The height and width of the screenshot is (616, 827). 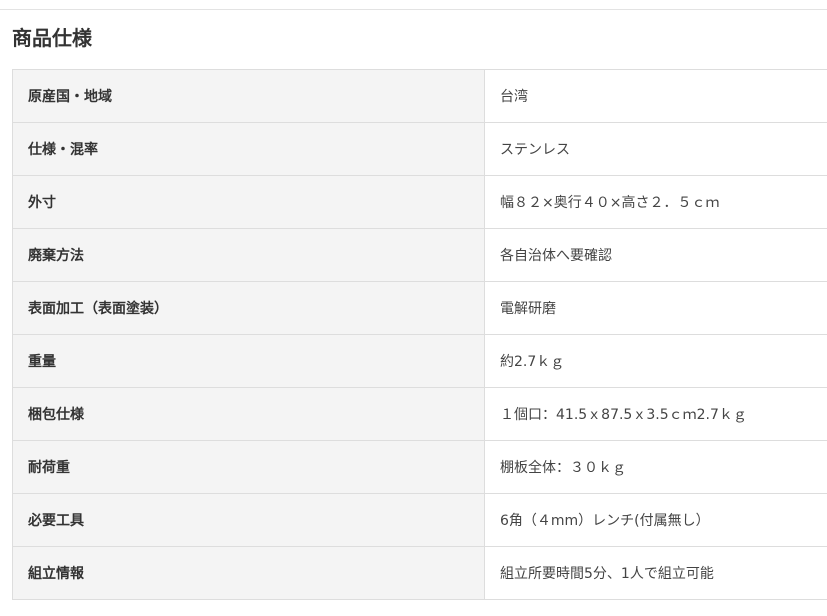 I want to click on spec-label: 原産国・地域, so click(x=248, y=96).